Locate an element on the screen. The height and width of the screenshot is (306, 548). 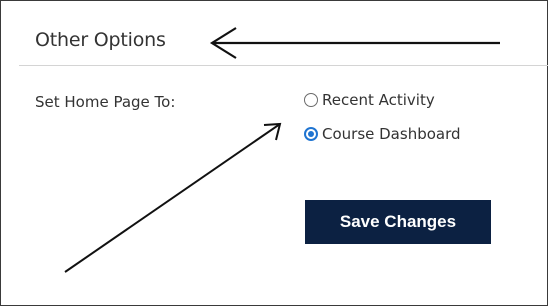
radio-label-course-dashboard: Course Dashboard is located at coordinates (391, 134).